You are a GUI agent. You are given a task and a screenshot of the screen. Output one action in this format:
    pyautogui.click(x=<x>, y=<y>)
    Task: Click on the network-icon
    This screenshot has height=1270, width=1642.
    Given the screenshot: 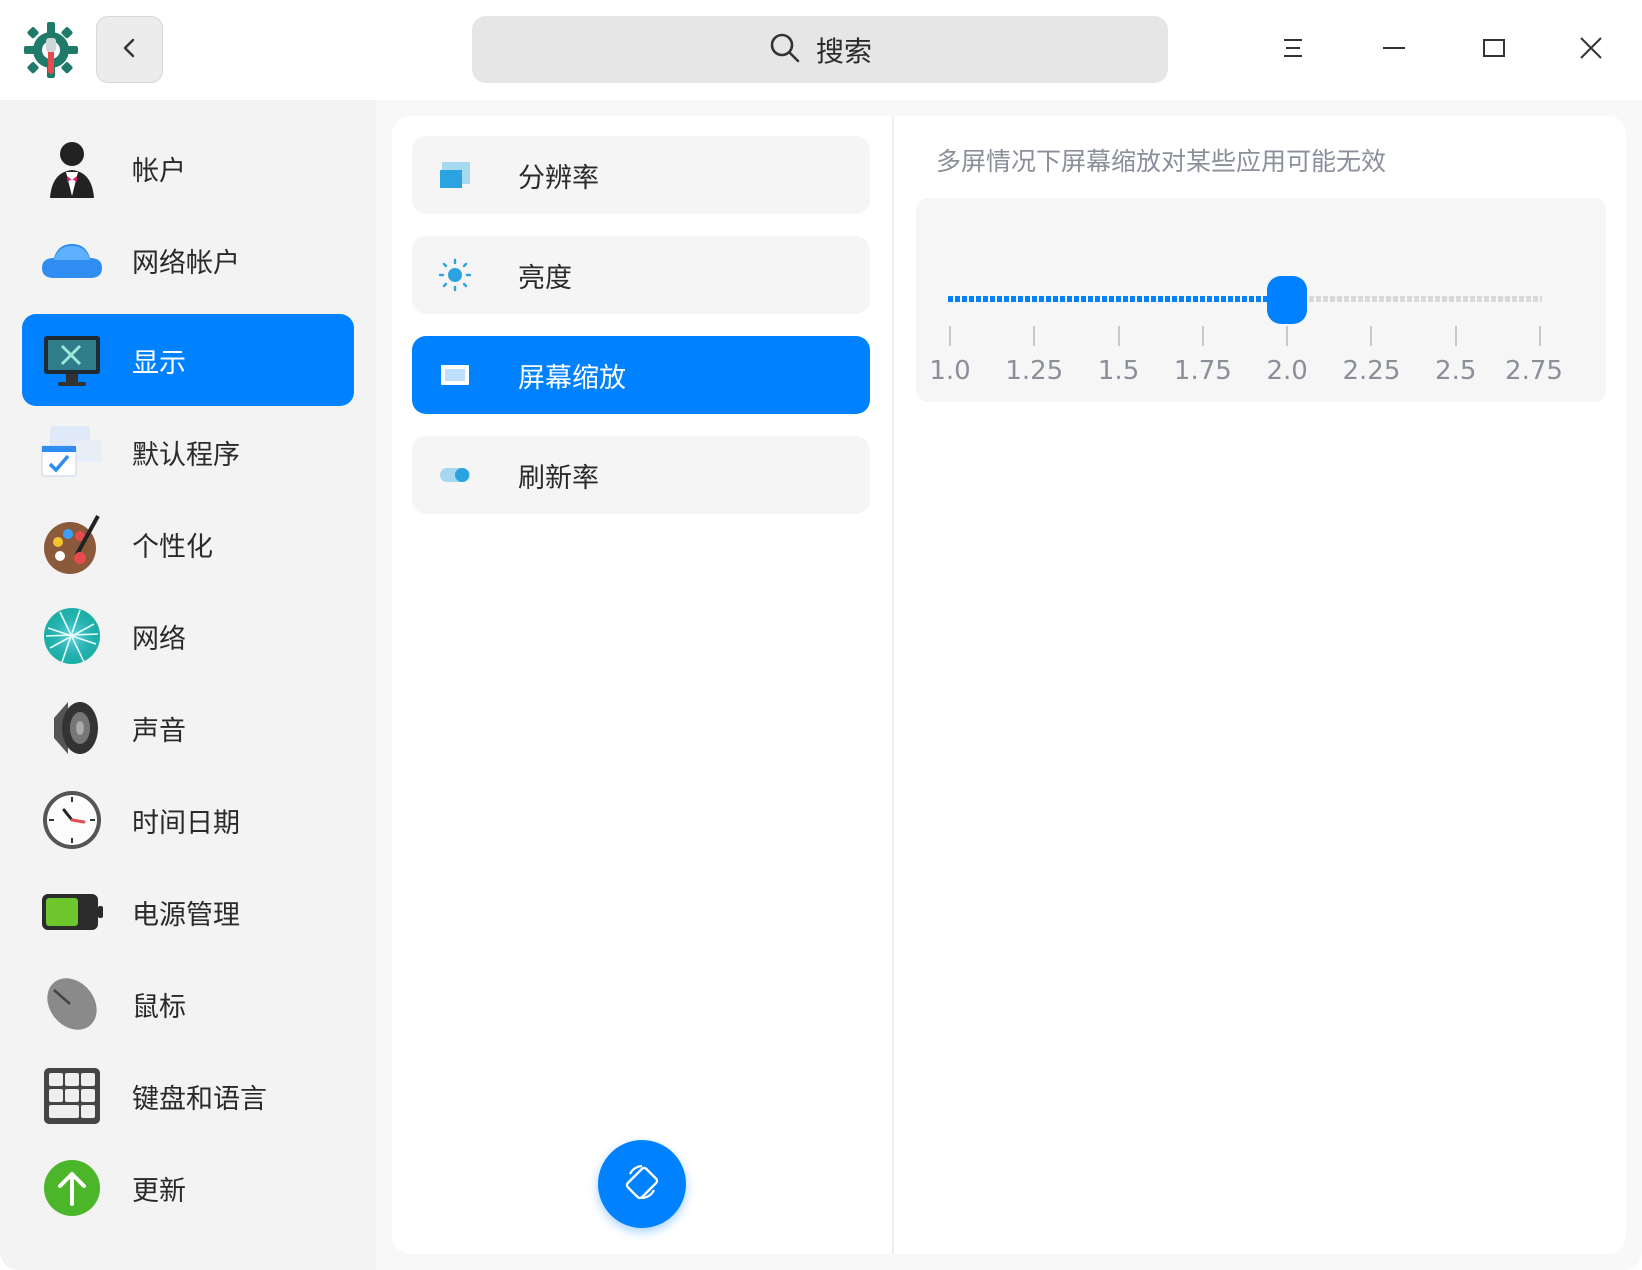 What is the action you would take?
    pyautogui.click(x=72, y=636)
    